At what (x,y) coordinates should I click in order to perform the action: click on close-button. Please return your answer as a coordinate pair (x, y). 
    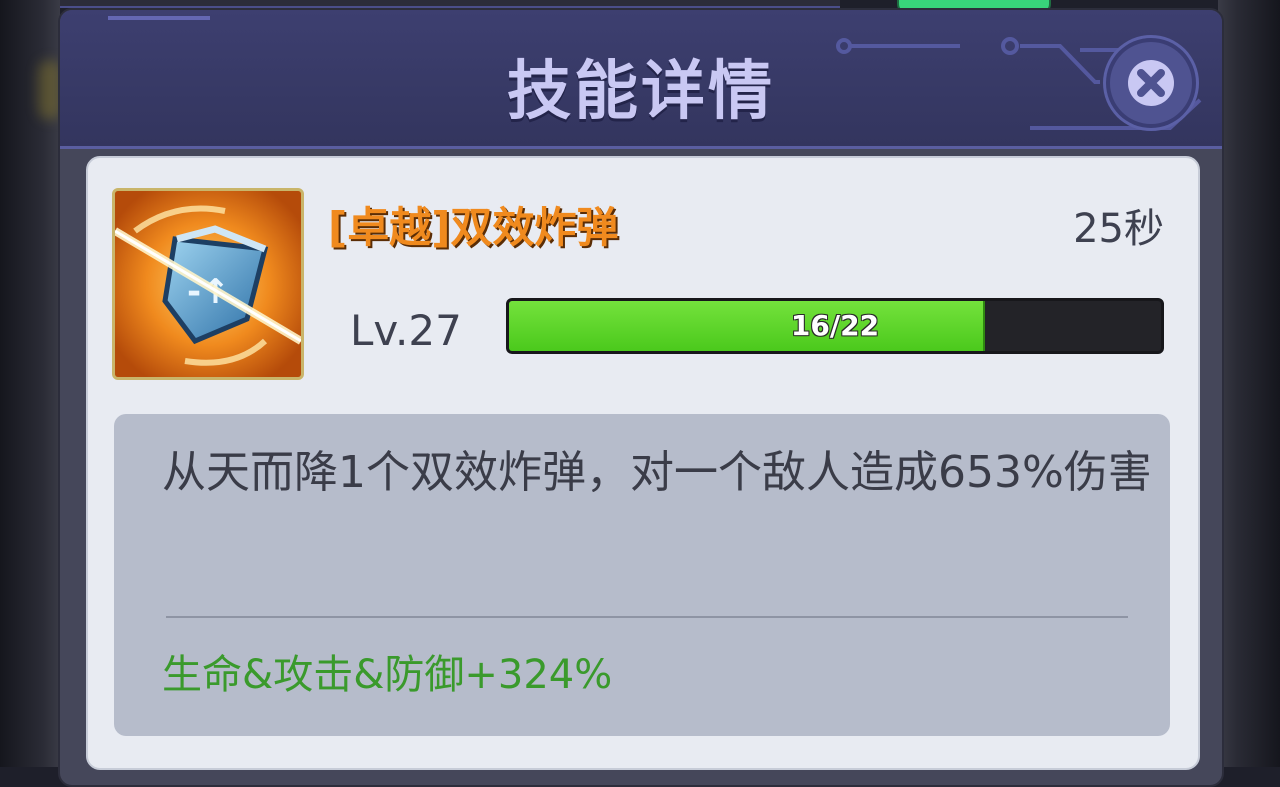
    Looking at the image, I should click on (1151, 83).